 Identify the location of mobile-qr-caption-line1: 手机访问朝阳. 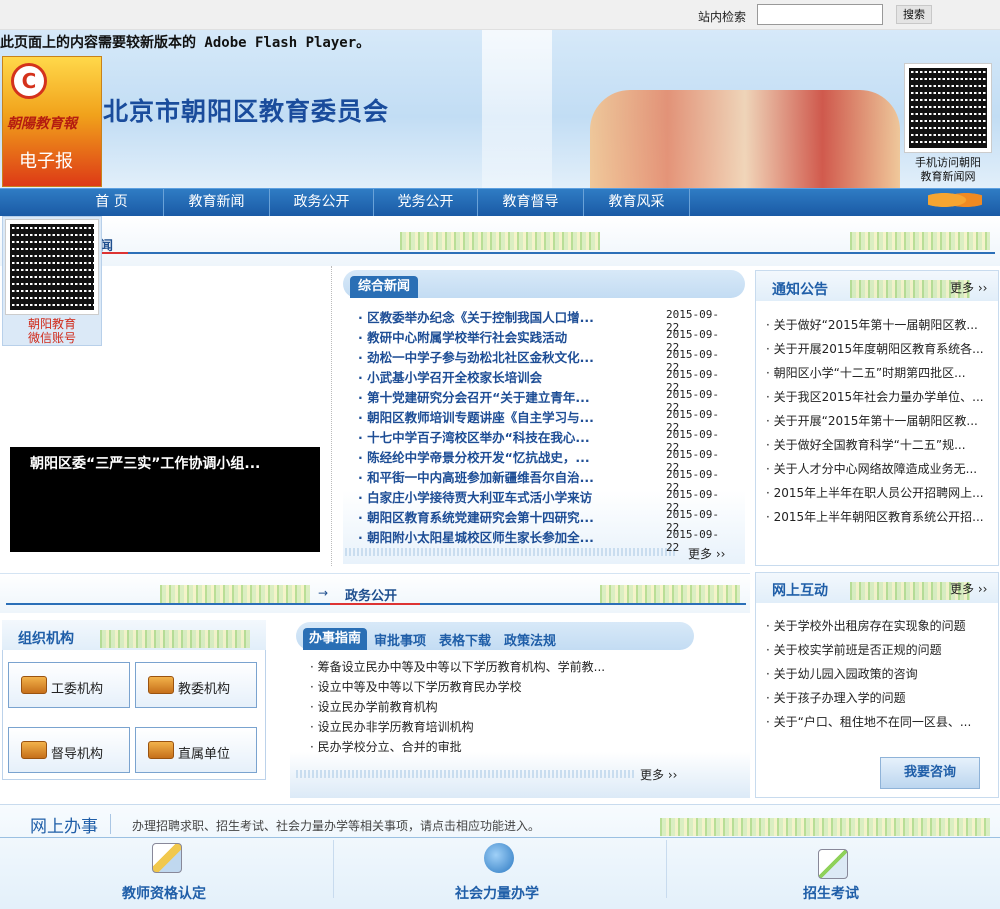
(948, 162).